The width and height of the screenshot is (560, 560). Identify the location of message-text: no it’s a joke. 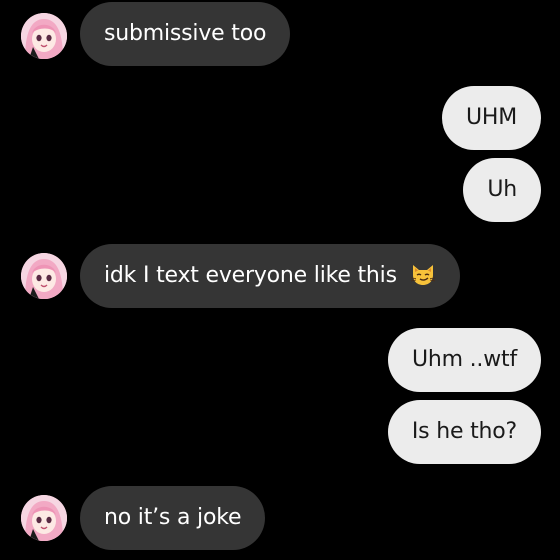
(173, 517).